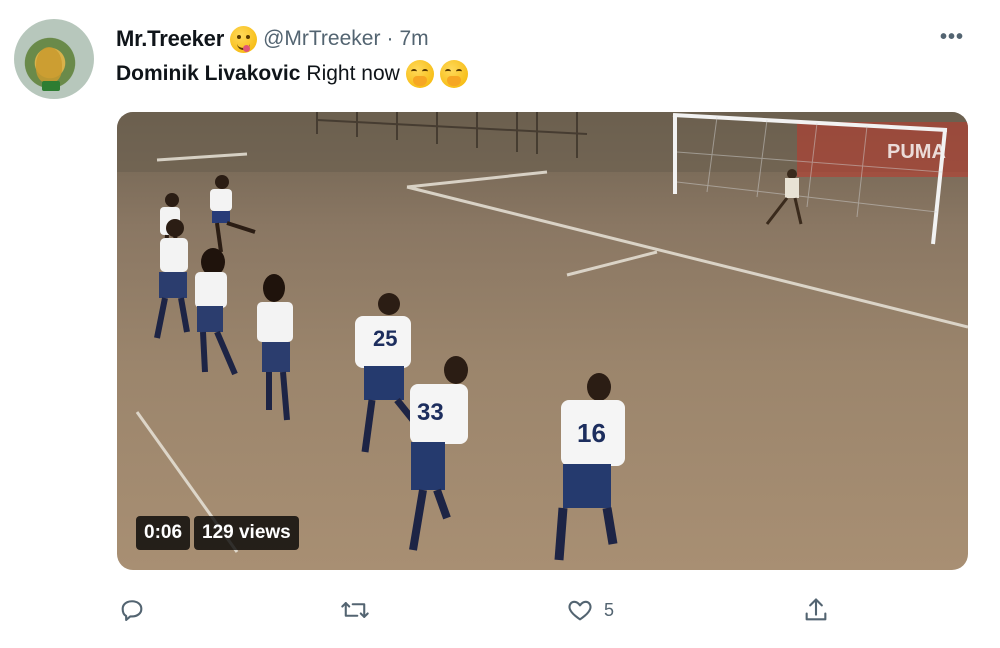 The height and width of the screenshot is (648, 1000). I want to click on retweet-icon, so click(355, 610).